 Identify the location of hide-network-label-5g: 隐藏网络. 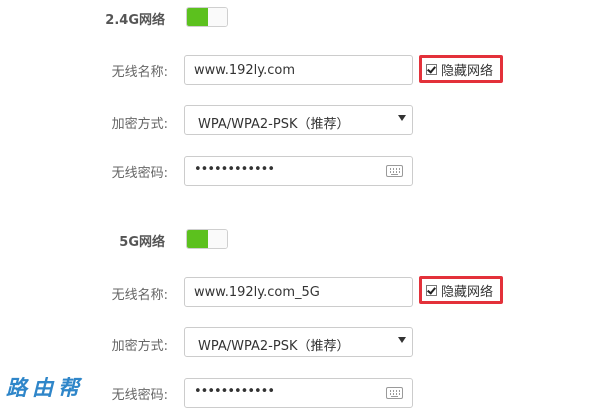
(467, 292).